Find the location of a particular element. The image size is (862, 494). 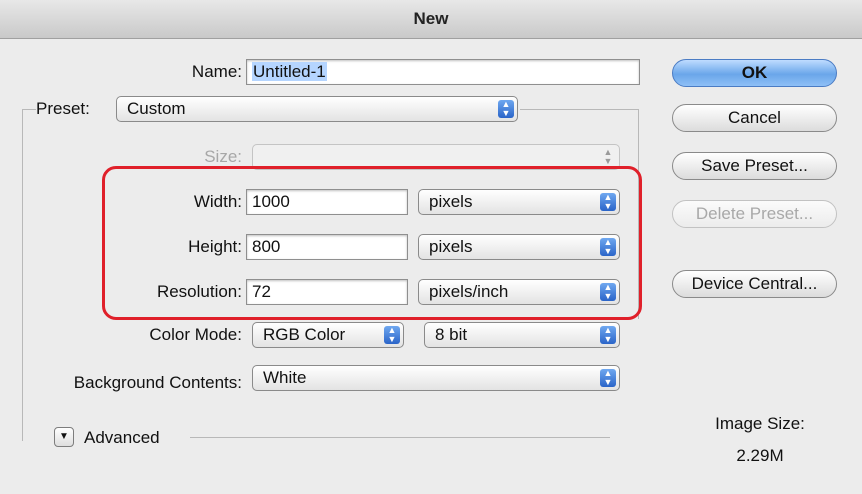

color-mode-label: Color Mode: is located at coordinates (195, 334).